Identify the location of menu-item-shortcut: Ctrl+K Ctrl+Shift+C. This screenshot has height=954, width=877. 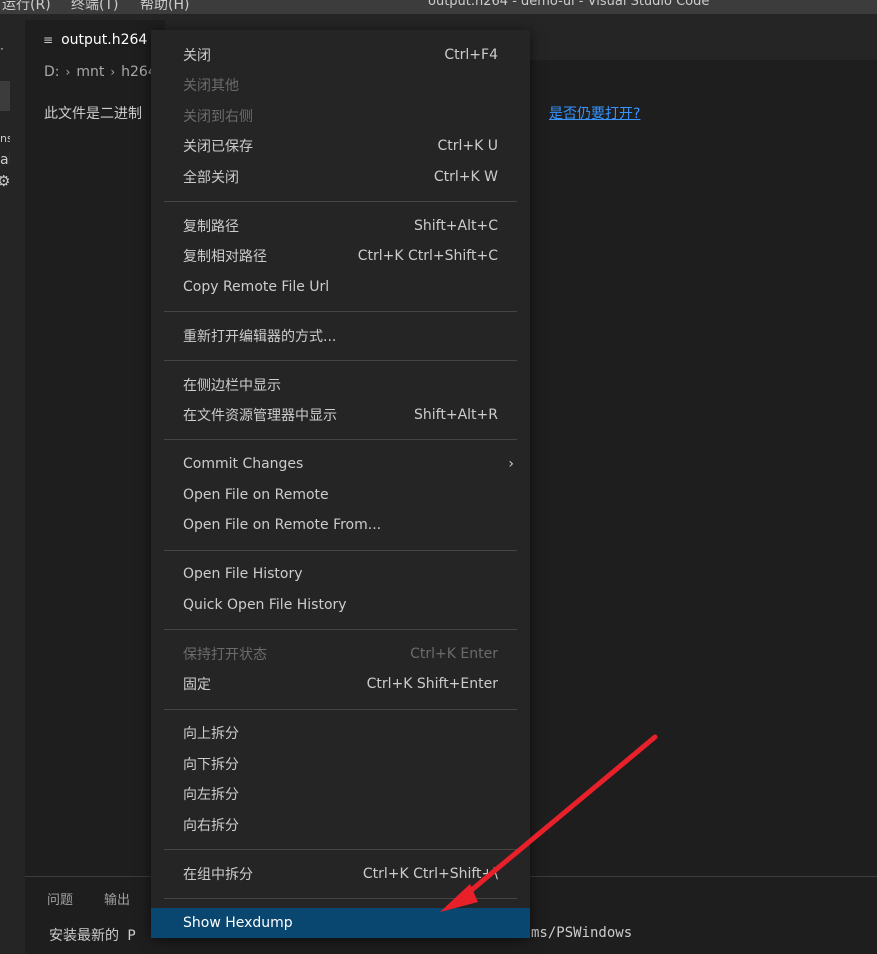
(427, 256).